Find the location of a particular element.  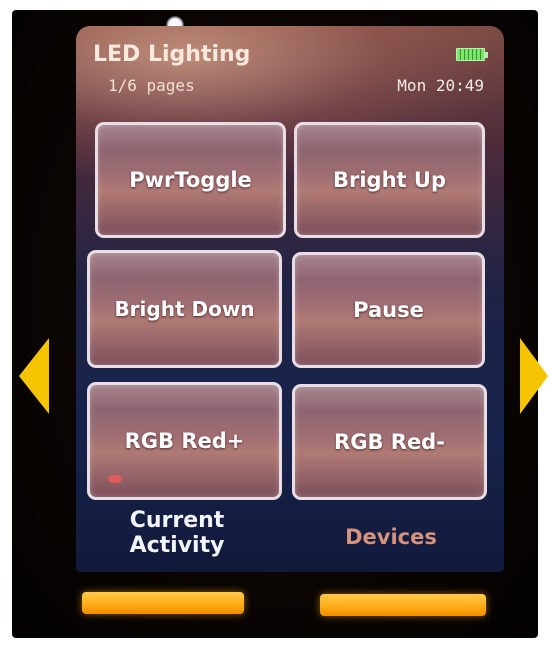

softkey-devices: Devices is located at coordinates (391, 537).